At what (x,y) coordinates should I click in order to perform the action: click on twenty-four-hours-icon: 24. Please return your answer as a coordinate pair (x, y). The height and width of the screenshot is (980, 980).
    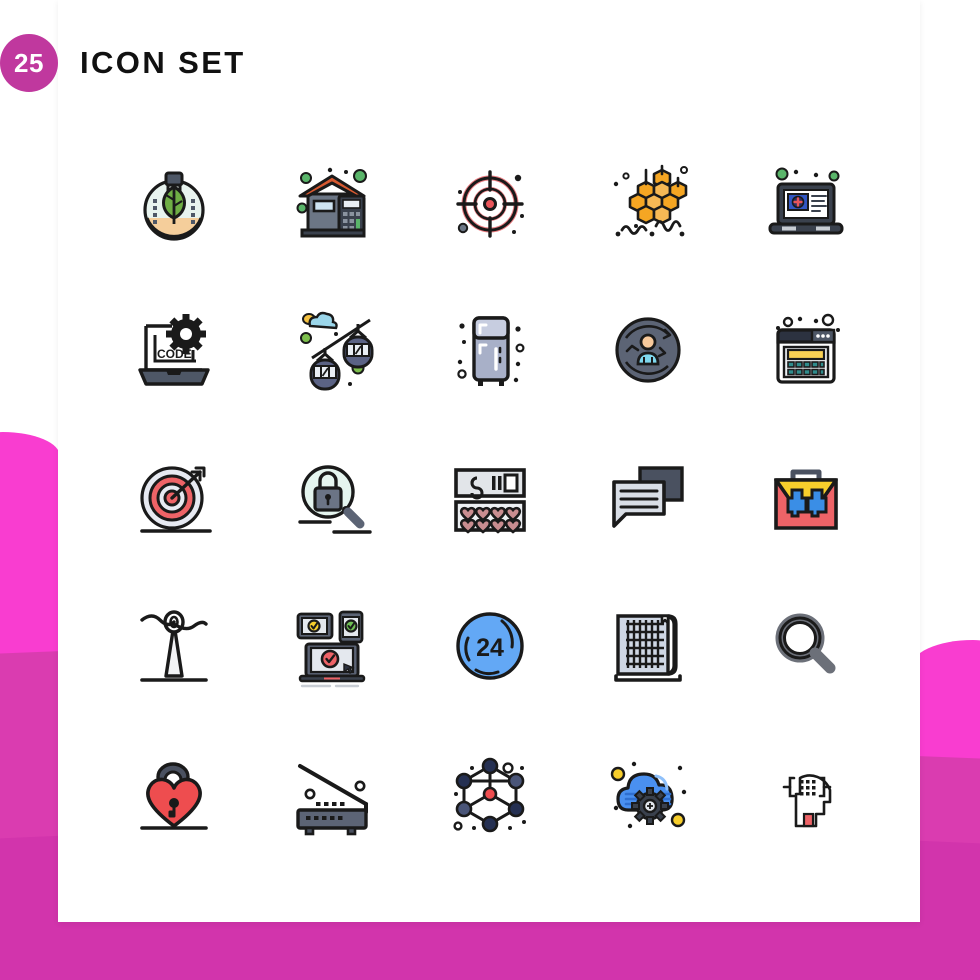
    Looking at the image, I should click on (490, 646).